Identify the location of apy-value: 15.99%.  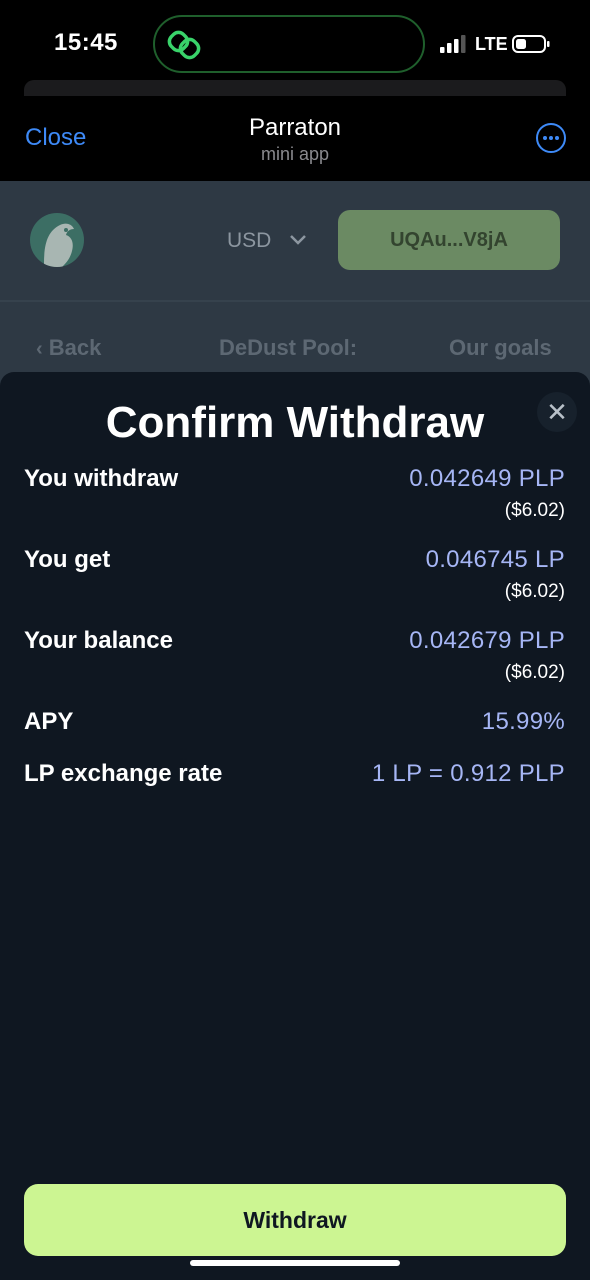
(523, 721).